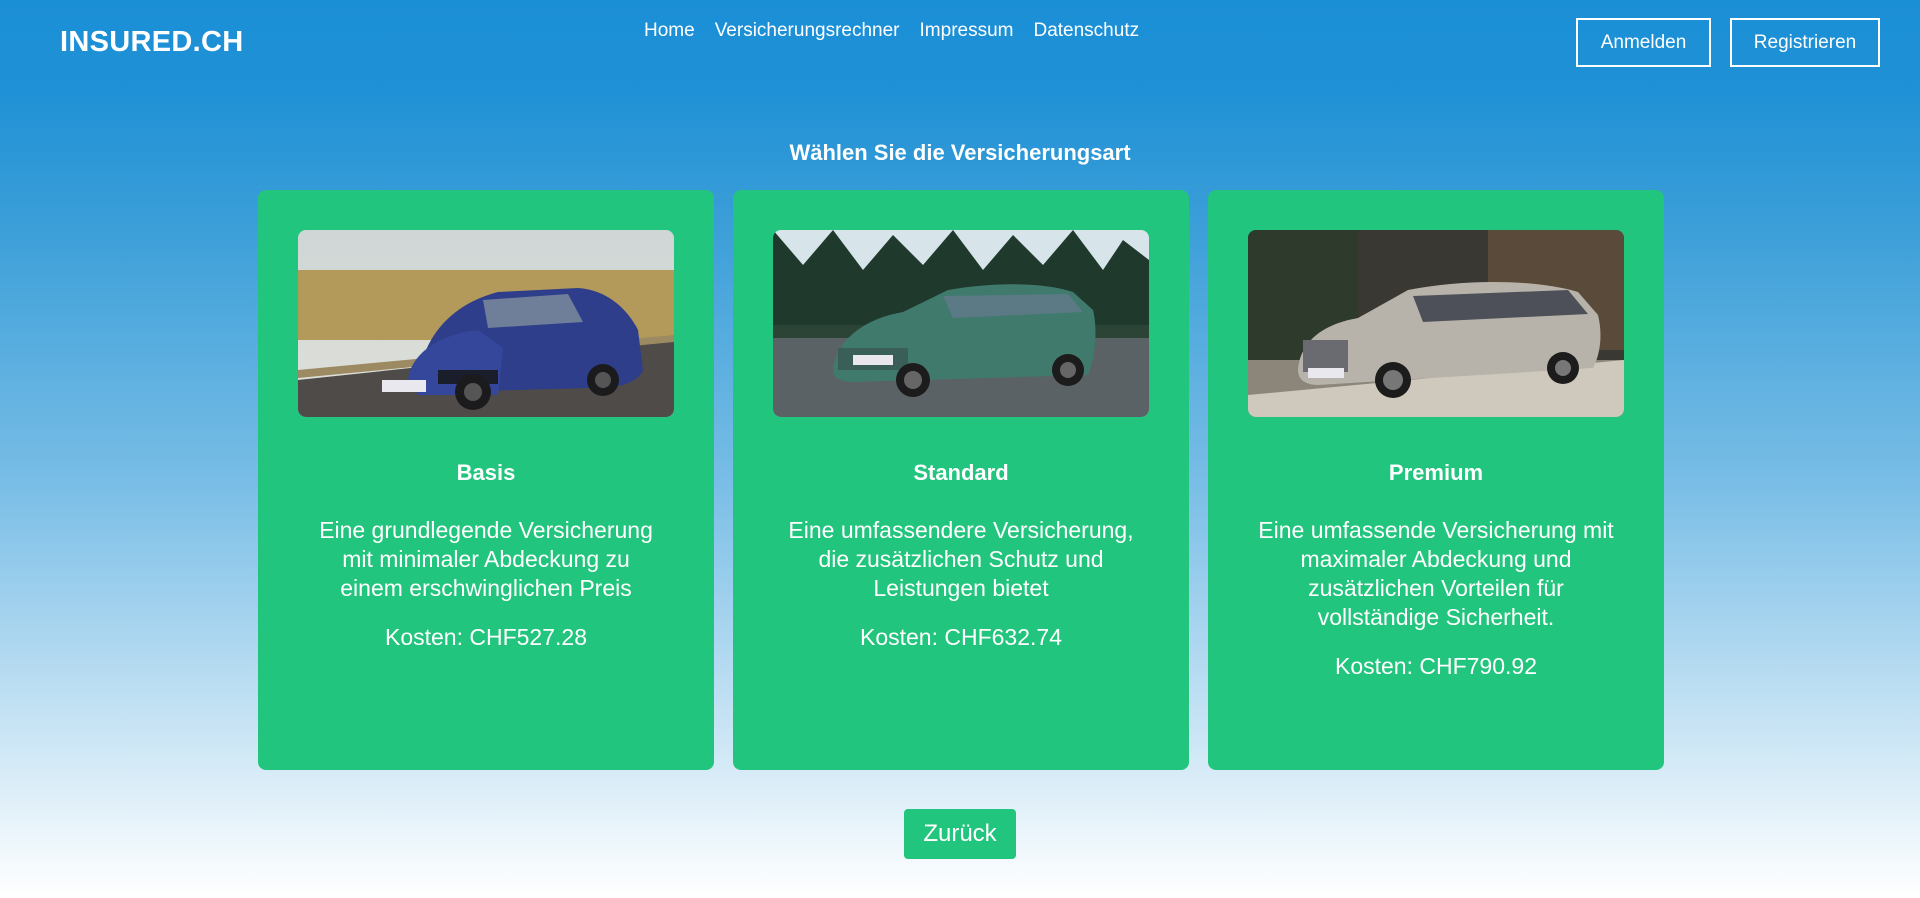 Image resolution: width=1920 pixels, height=898 pixels. Describe the element at coordinates (1435, 666) in the screenshot. I see `card-price: Kosten: CHF790.92` at that location.